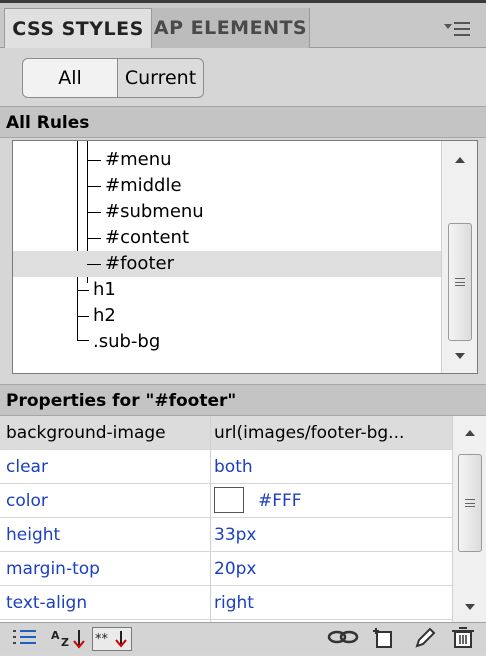 Image resolution: width=486 pixels, height=656 pixels. What do you see at coordinates (25, 639) in the screenshot?
I see `category-view-icon` at bounding box center [25, 639].